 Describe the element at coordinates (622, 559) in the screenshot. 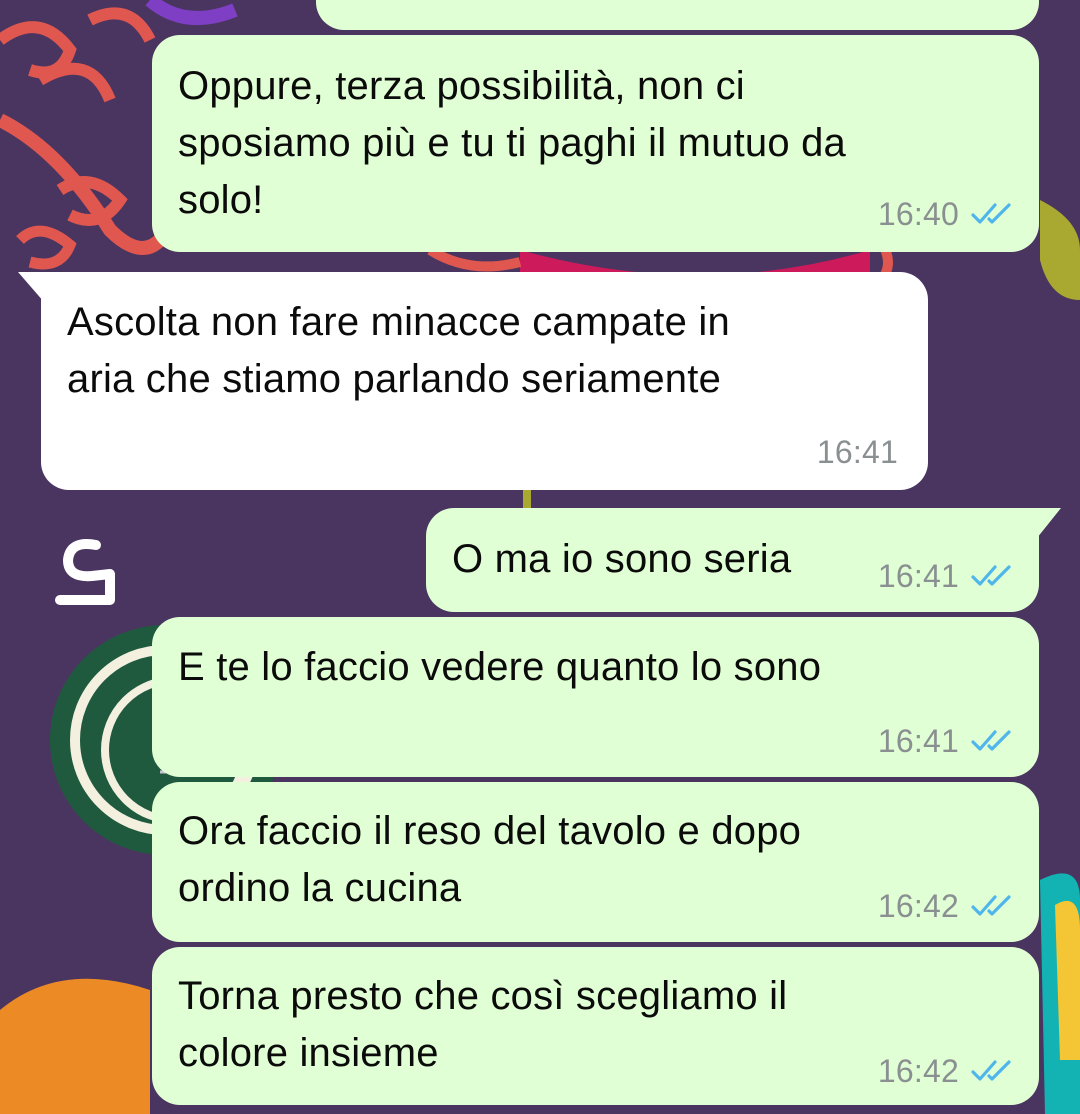

I see `message-text: O ma io sono seria` at that location.